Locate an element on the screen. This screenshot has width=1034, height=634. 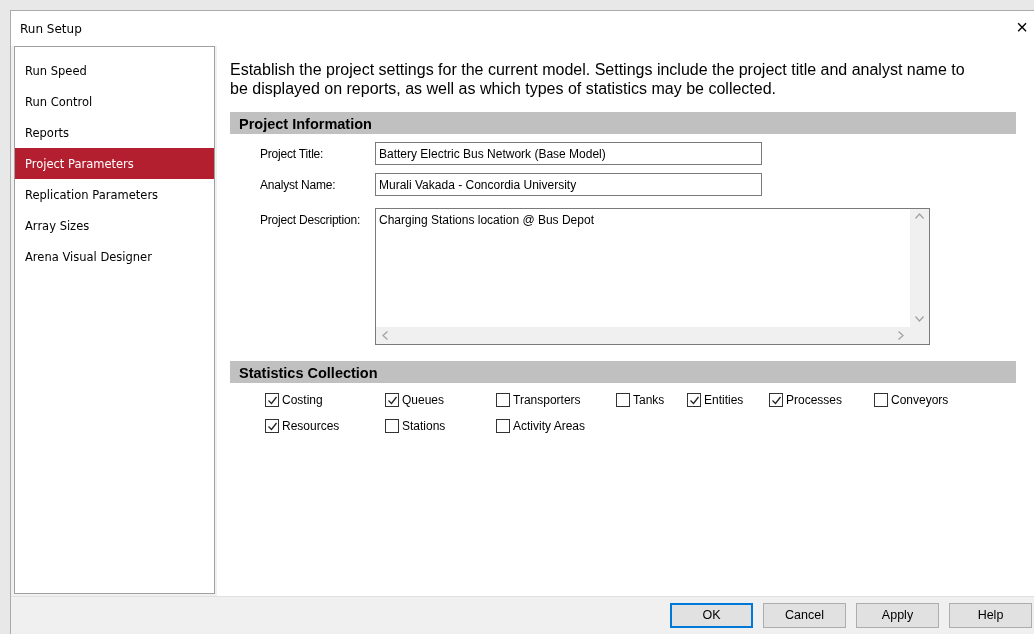
checkbox-label: Stations is located at coordinates (424, 426).